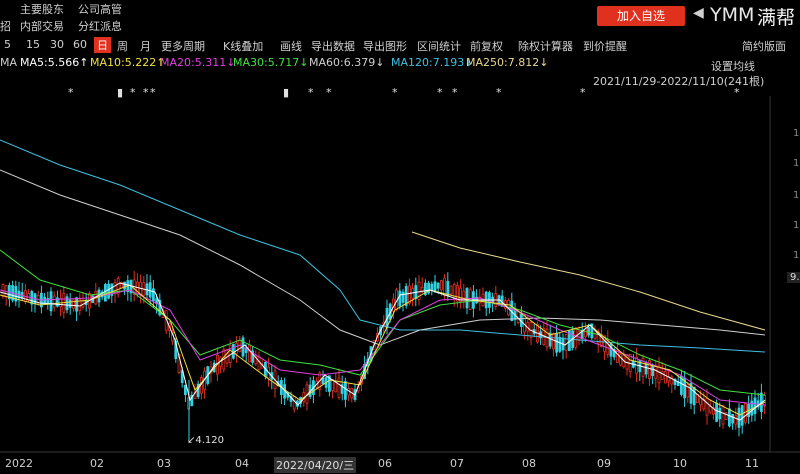 The width and height of the screenshot is (800, 474). Describe the element at coordinates (128, 62) in the screenshot. I see `ma-legend-item: MA10:5.222↑` at that location.